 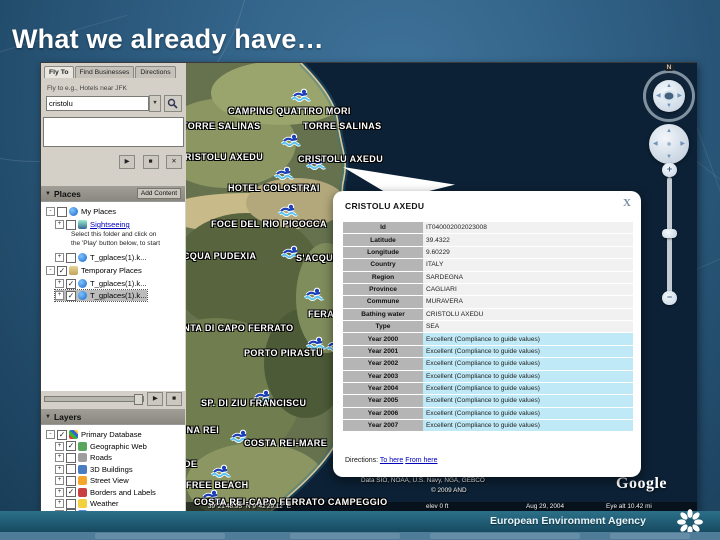 What do you see at coordinates (391, 460) in the screenshot?
I see `directions-to-here-link: To here` at bounding box center [391, 460].